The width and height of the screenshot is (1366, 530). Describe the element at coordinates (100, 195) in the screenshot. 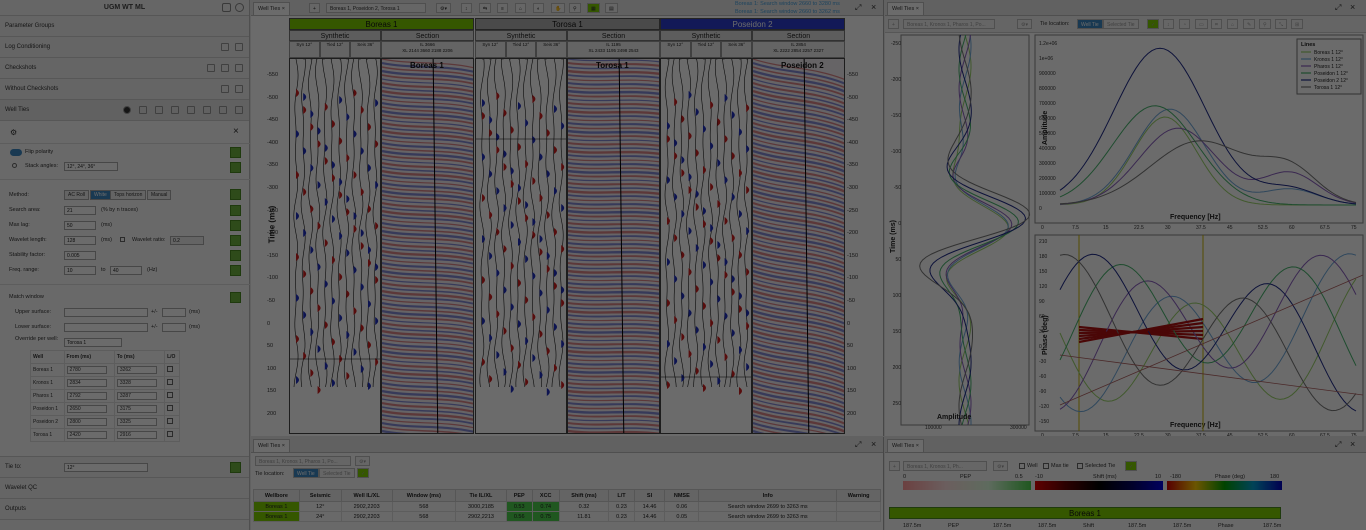

I see `method-white: White` at that location.